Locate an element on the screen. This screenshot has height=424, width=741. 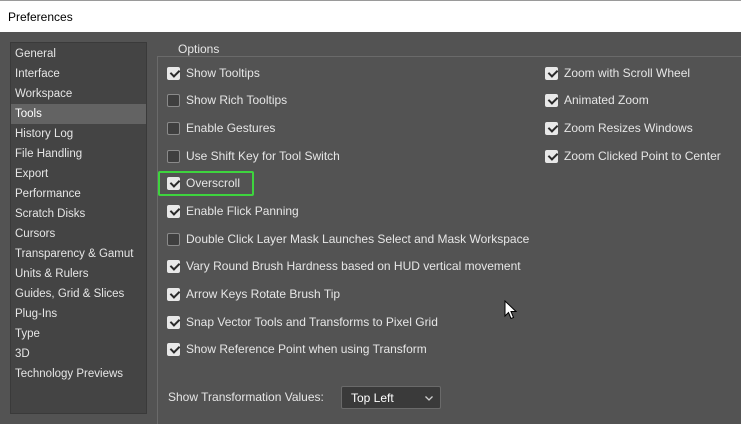
shift-key-tool-switch-checkbox is located at coordinates (173, 156).